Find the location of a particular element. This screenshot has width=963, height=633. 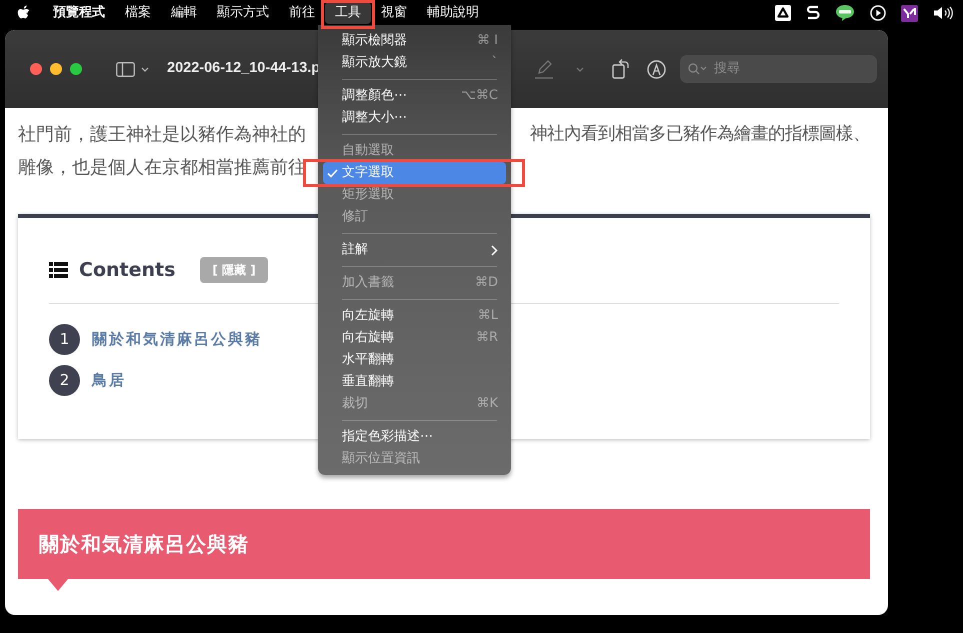

menu-item-label: 註解 is located at coordinates (355, 250).